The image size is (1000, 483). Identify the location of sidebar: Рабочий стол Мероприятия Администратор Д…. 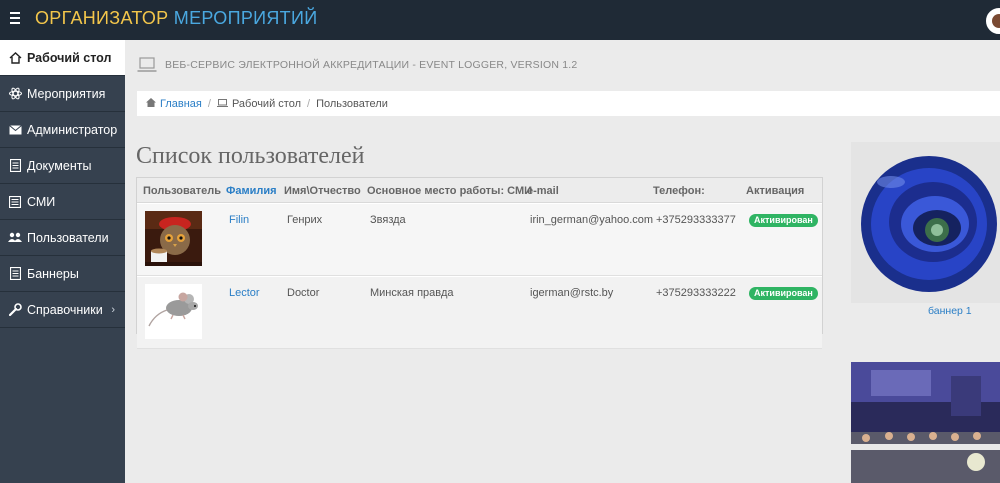
(62, 261).